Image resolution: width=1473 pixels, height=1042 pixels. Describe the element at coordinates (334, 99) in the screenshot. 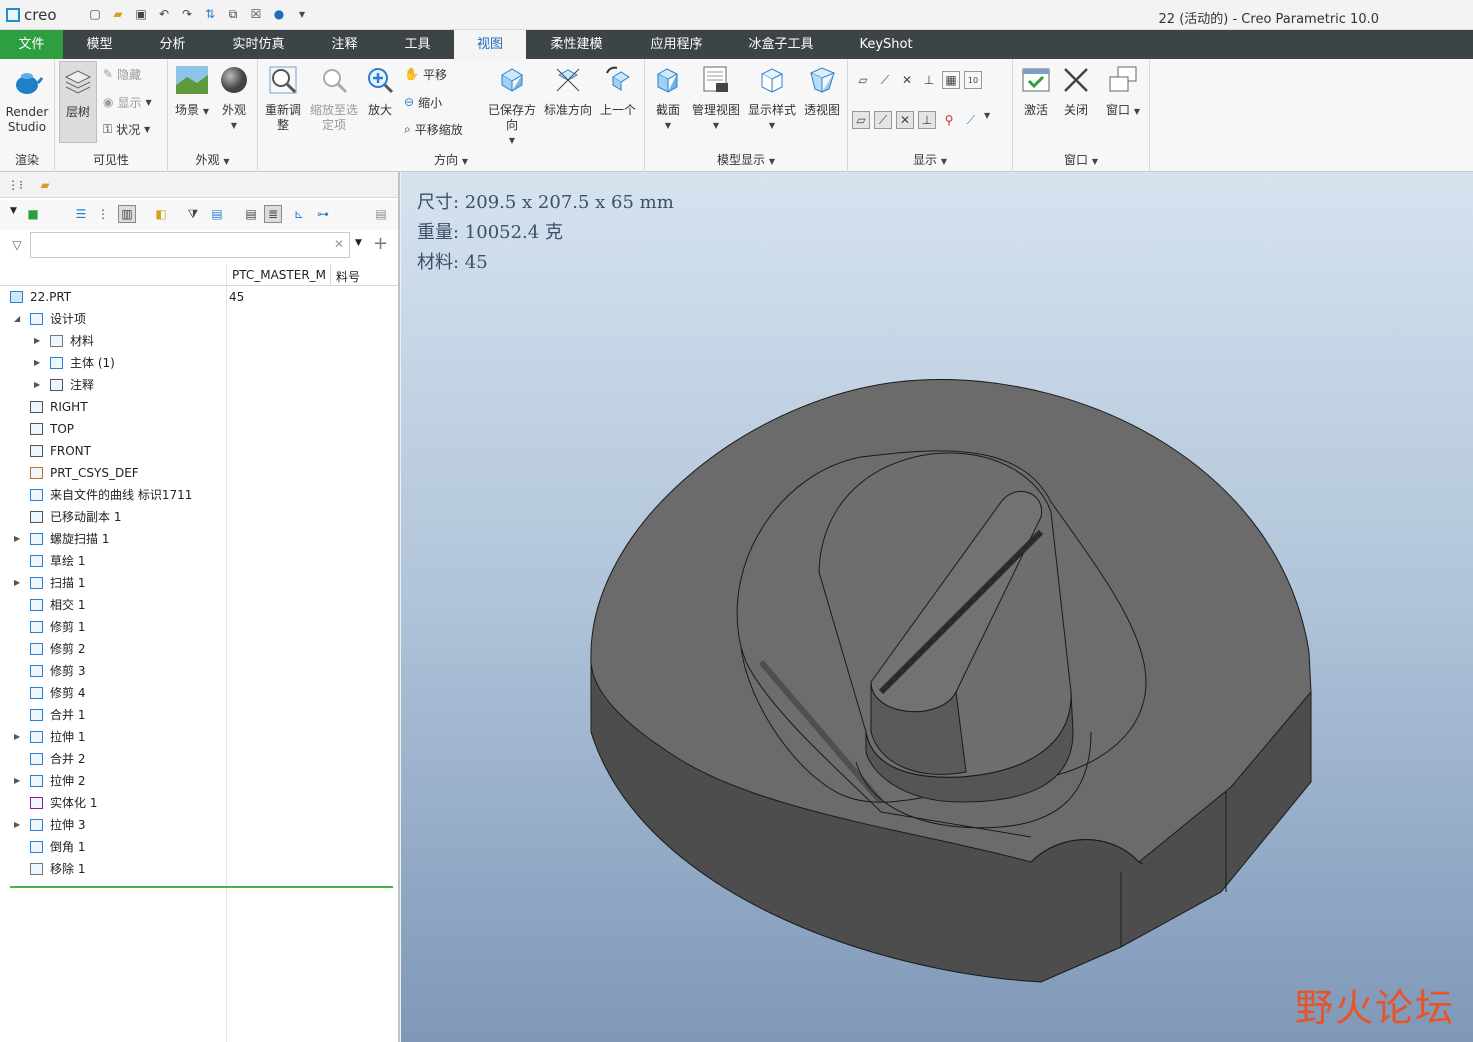

I see `zoom-to-selected-button: 缩放至选定项` at that location.